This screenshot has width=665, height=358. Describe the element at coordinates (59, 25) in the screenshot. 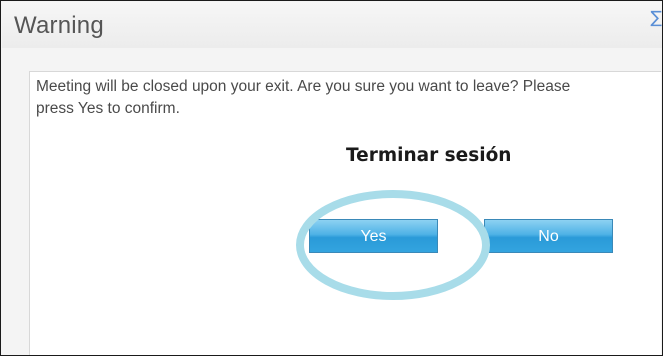

I see `dialog-title: Warning` at that location.